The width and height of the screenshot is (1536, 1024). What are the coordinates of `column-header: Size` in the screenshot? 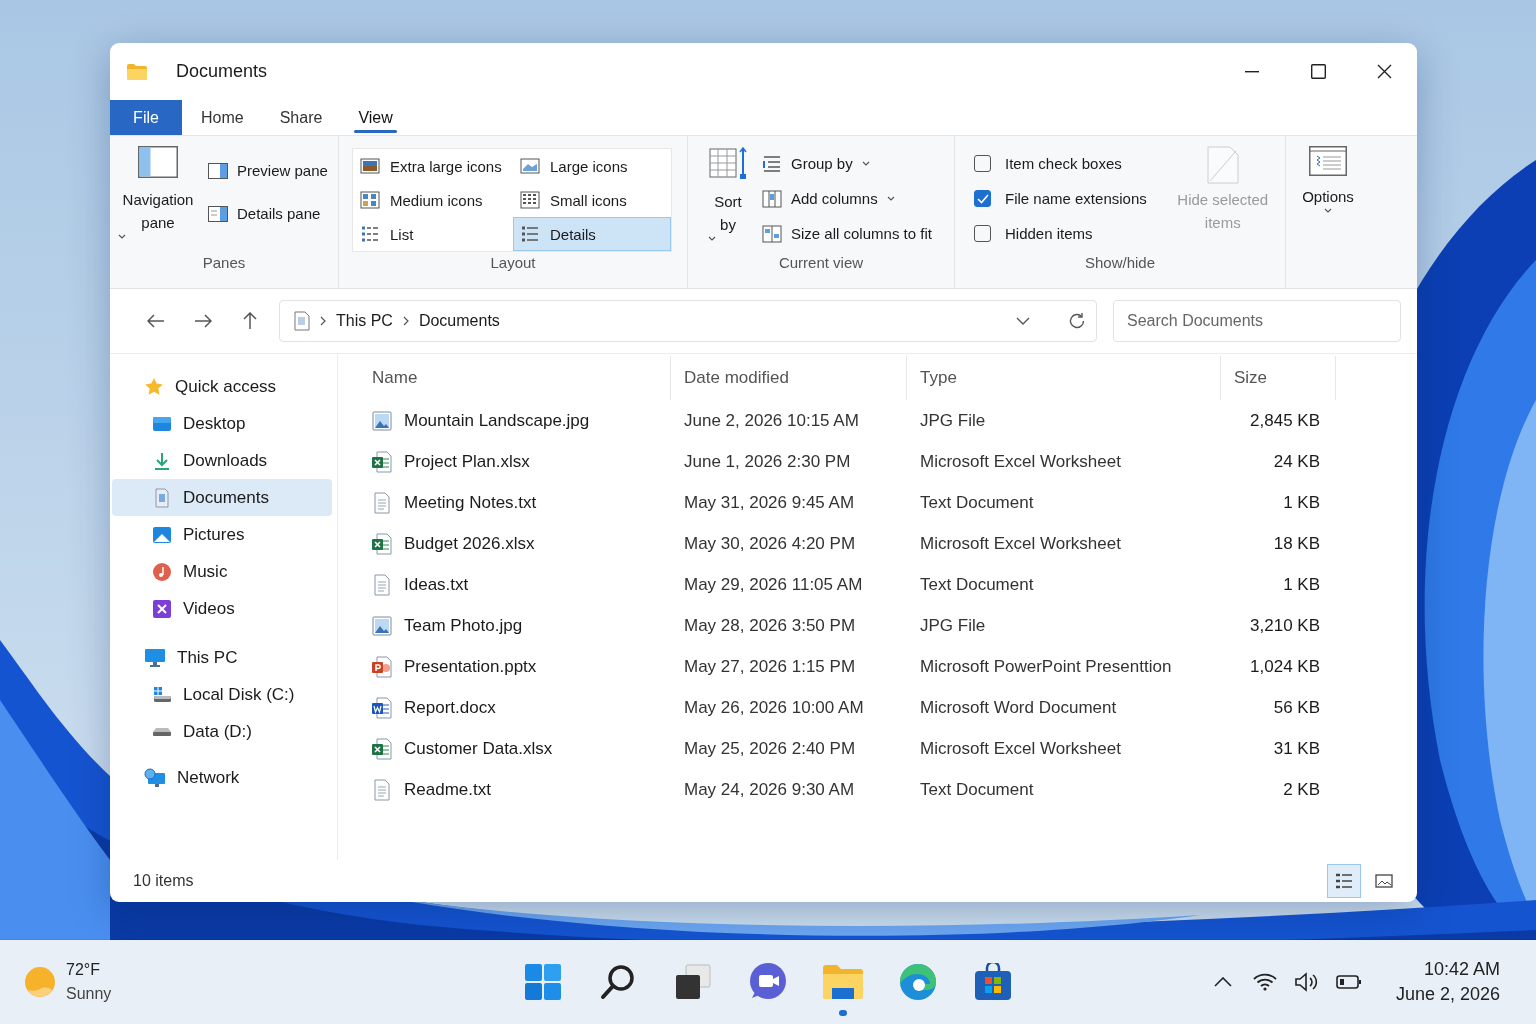 It's located at (1251, 378).